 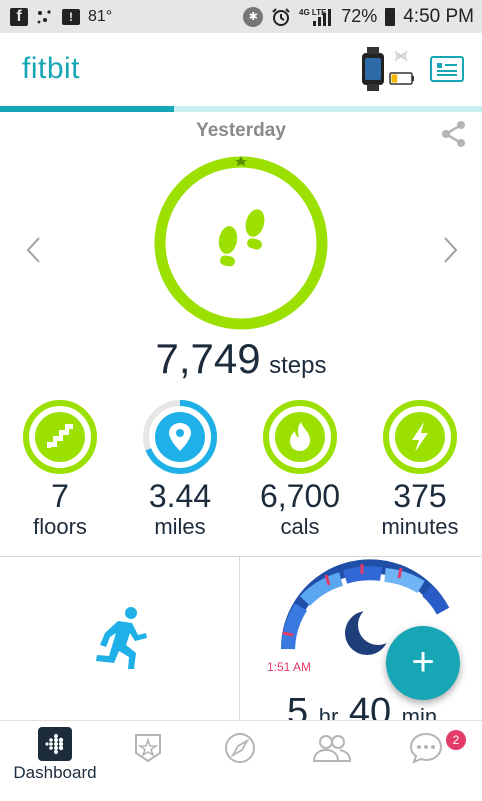 I want to click on tab-friends, so click(x=333, y=761).